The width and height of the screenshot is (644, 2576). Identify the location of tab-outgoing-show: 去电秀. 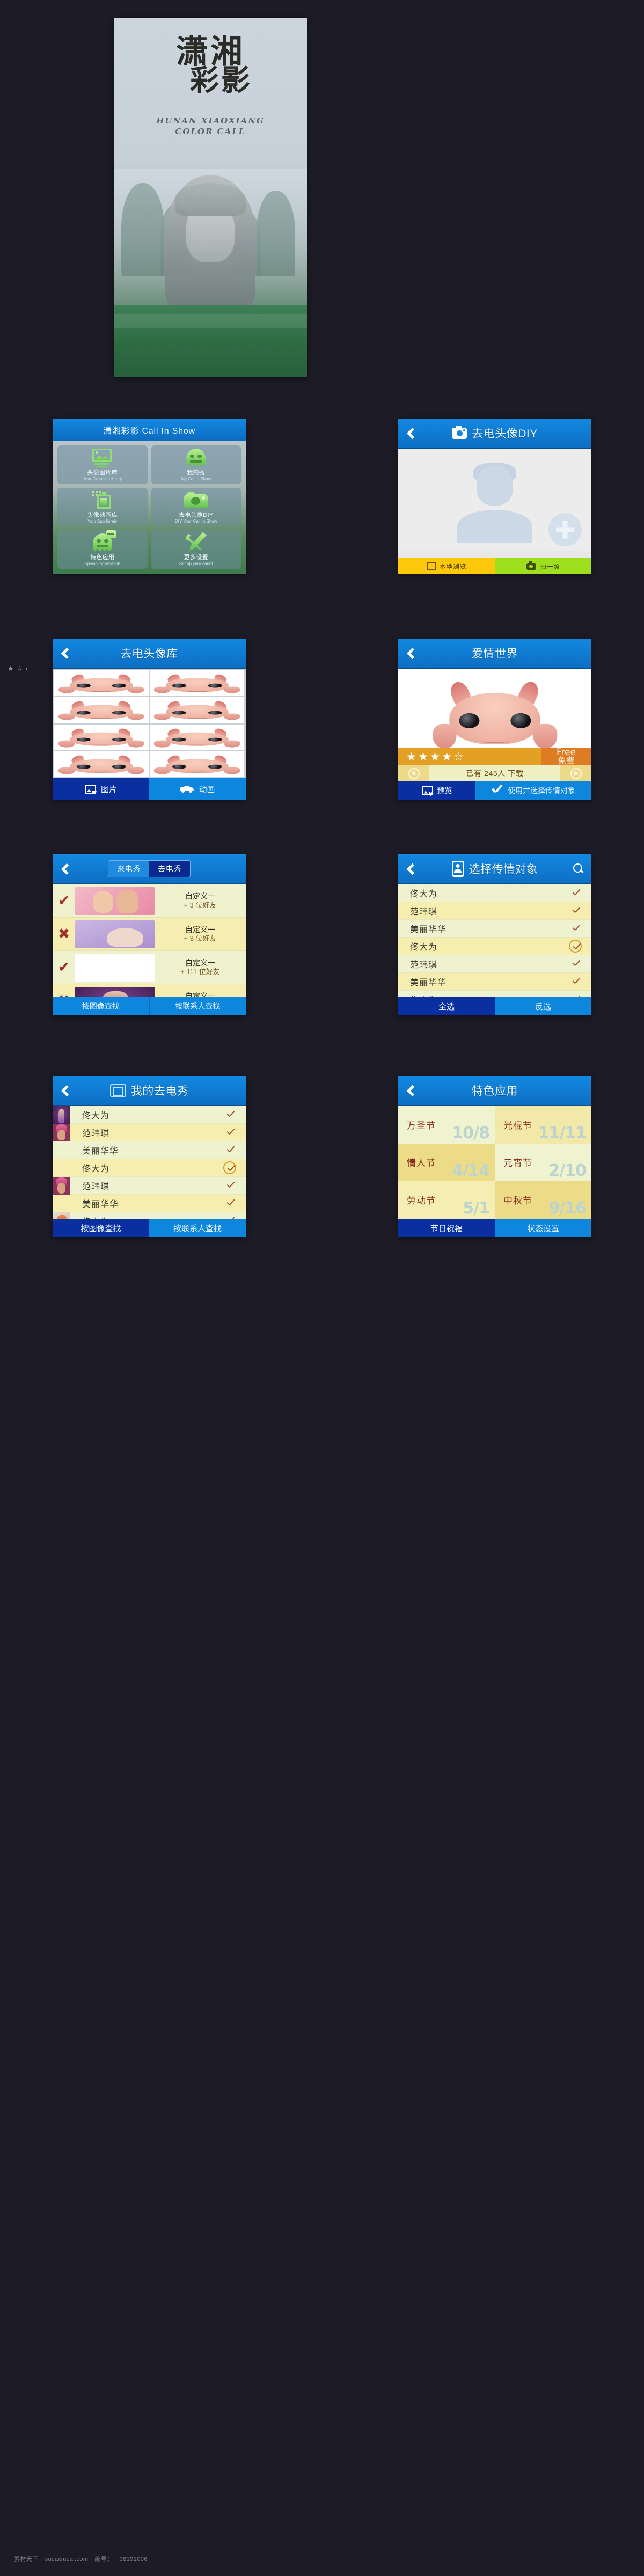
(169, 869).